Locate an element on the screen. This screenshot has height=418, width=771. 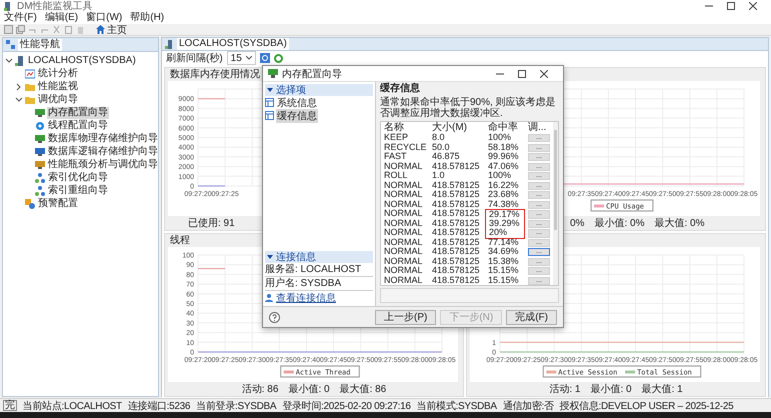
window-title: DM性能监视工具 is located at coordinates (55, 6).